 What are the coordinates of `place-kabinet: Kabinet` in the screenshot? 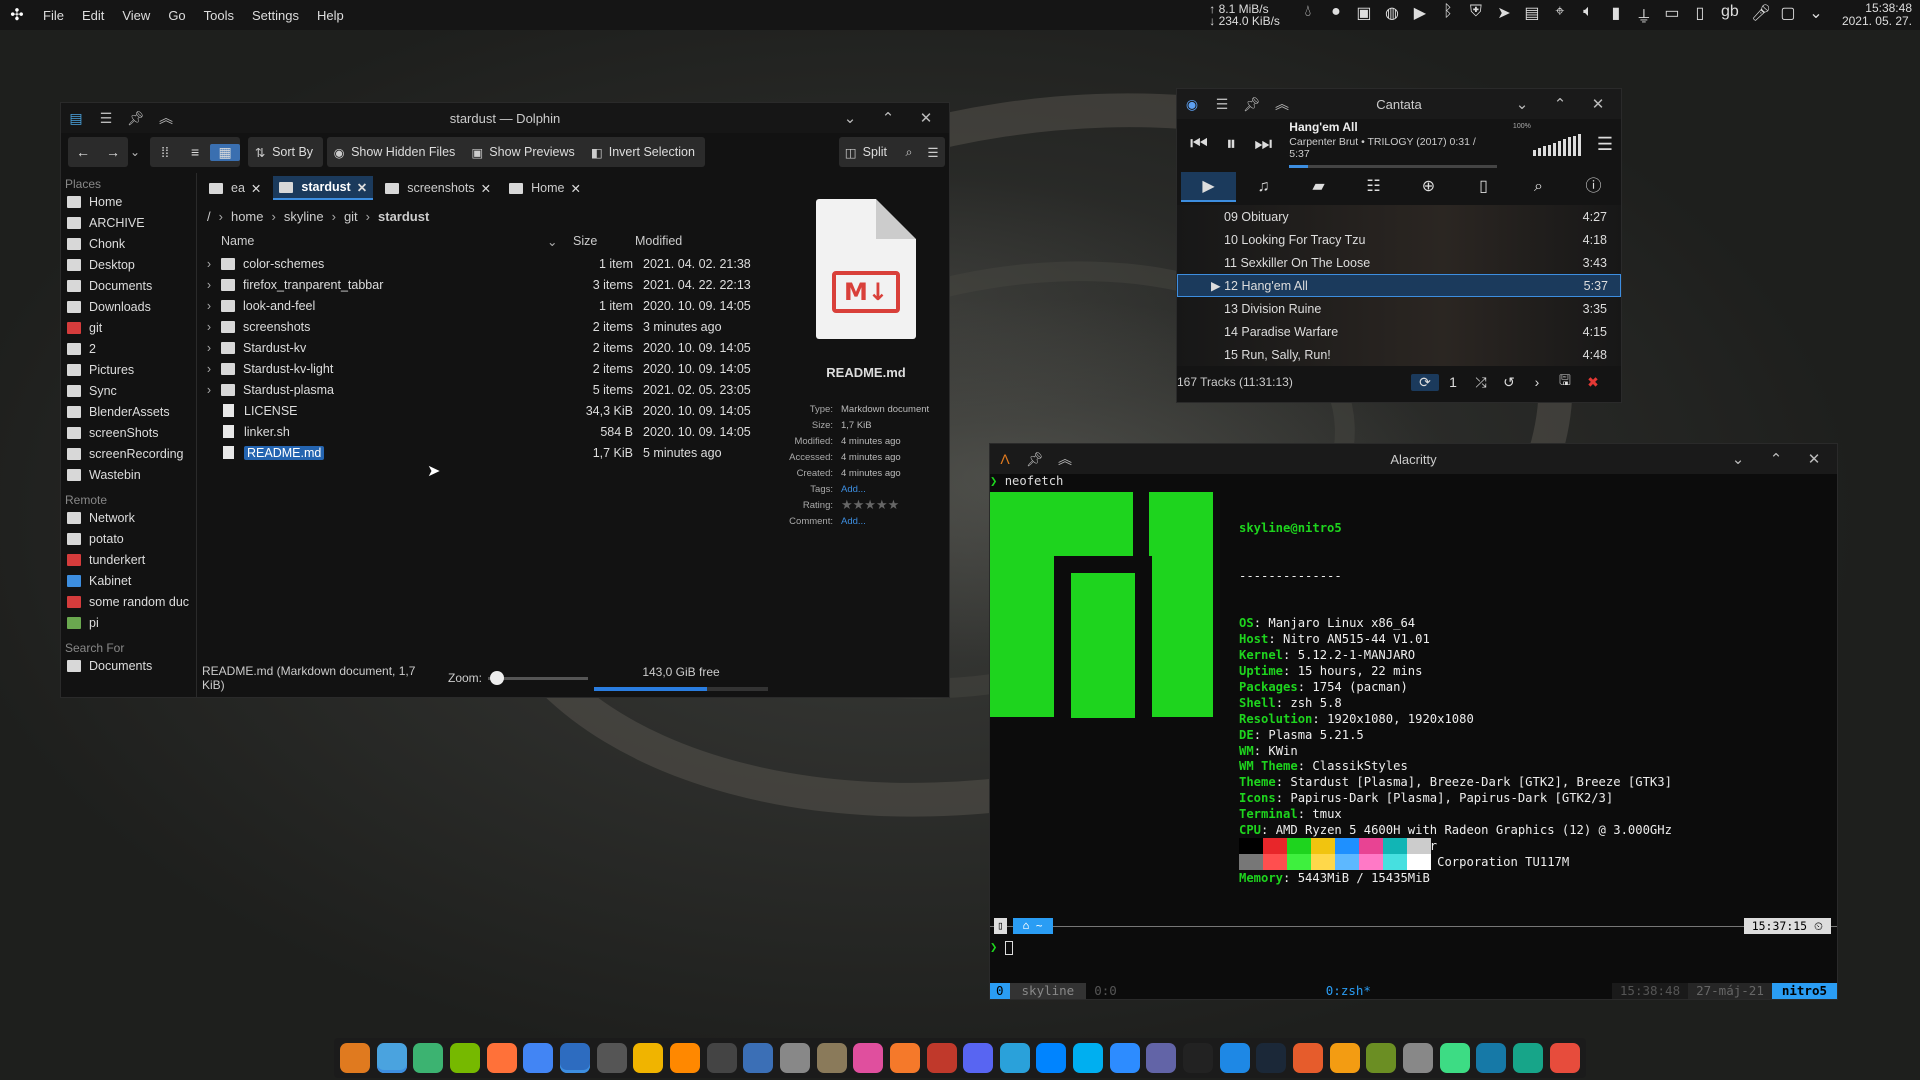 It's located at (128, 580).